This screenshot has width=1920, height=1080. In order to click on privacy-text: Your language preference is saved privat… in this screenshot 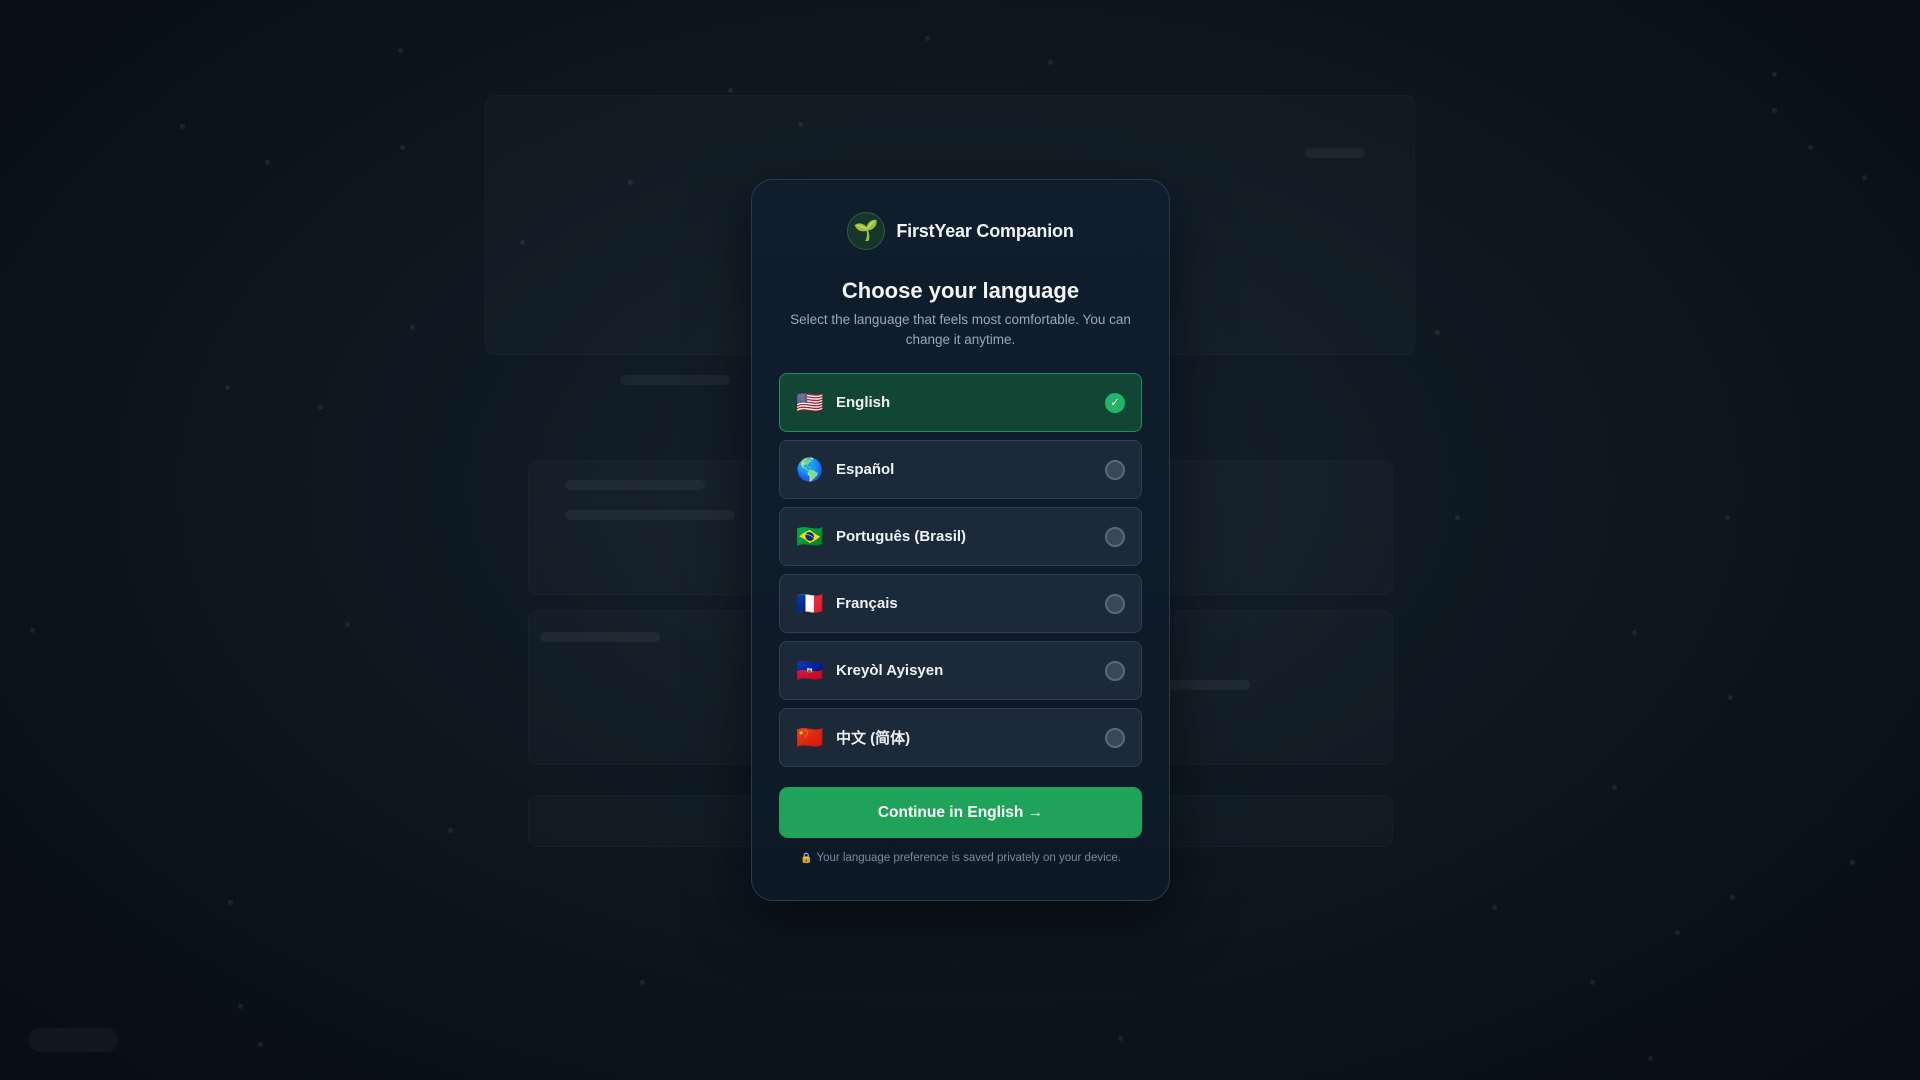, I will do `click(968, 858)`.